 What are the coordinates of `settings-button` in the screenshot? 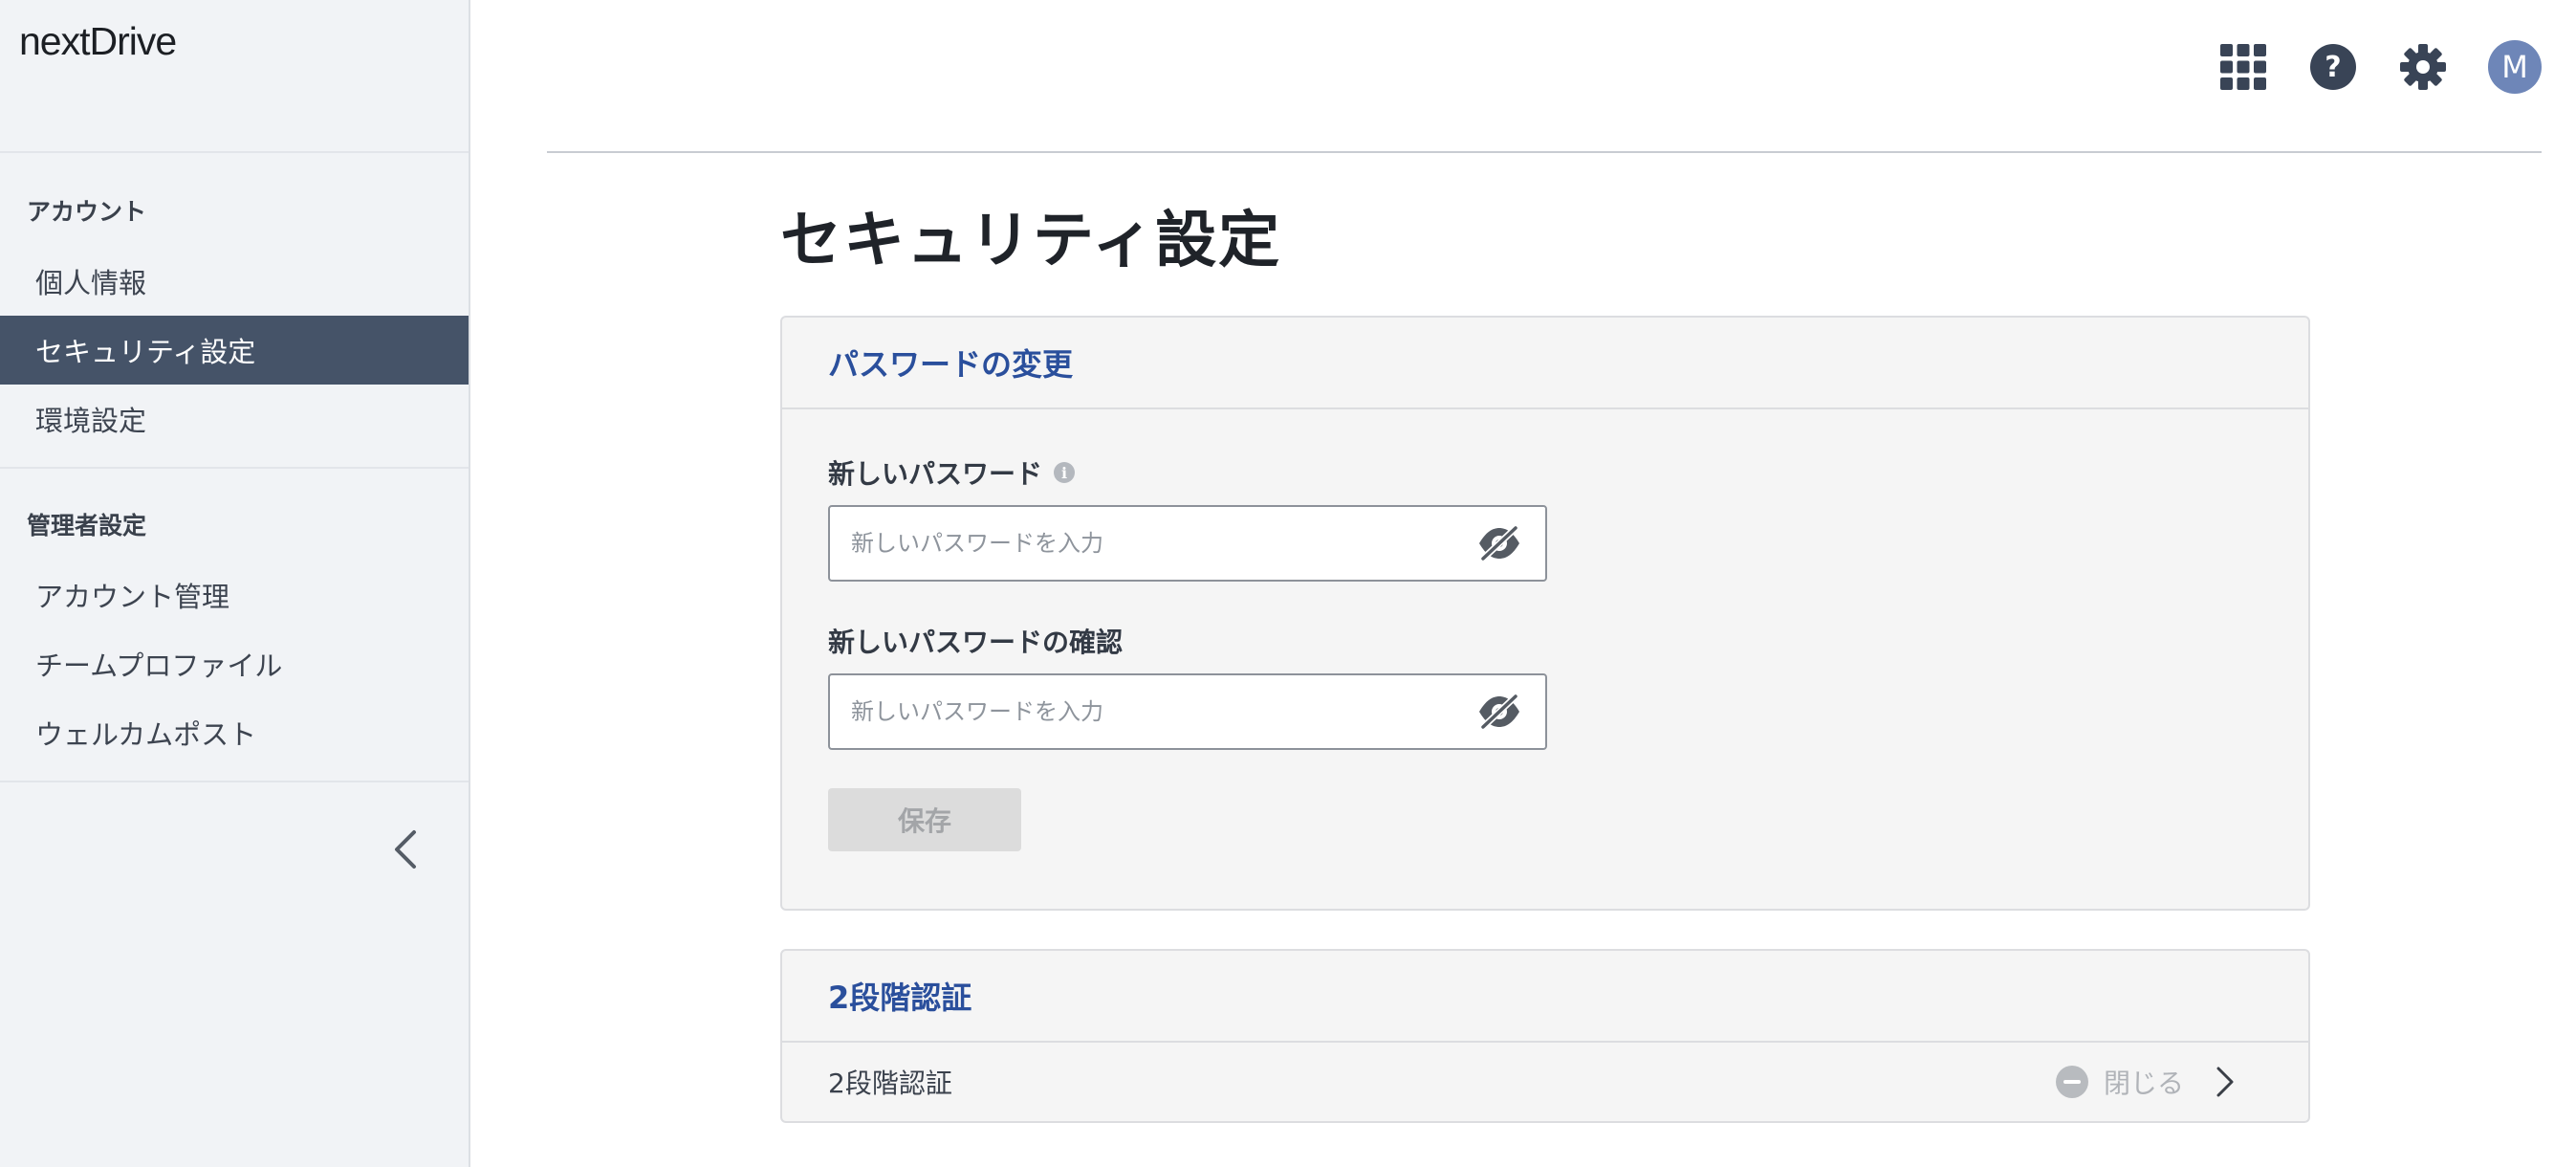 It's located at (2423, 67).